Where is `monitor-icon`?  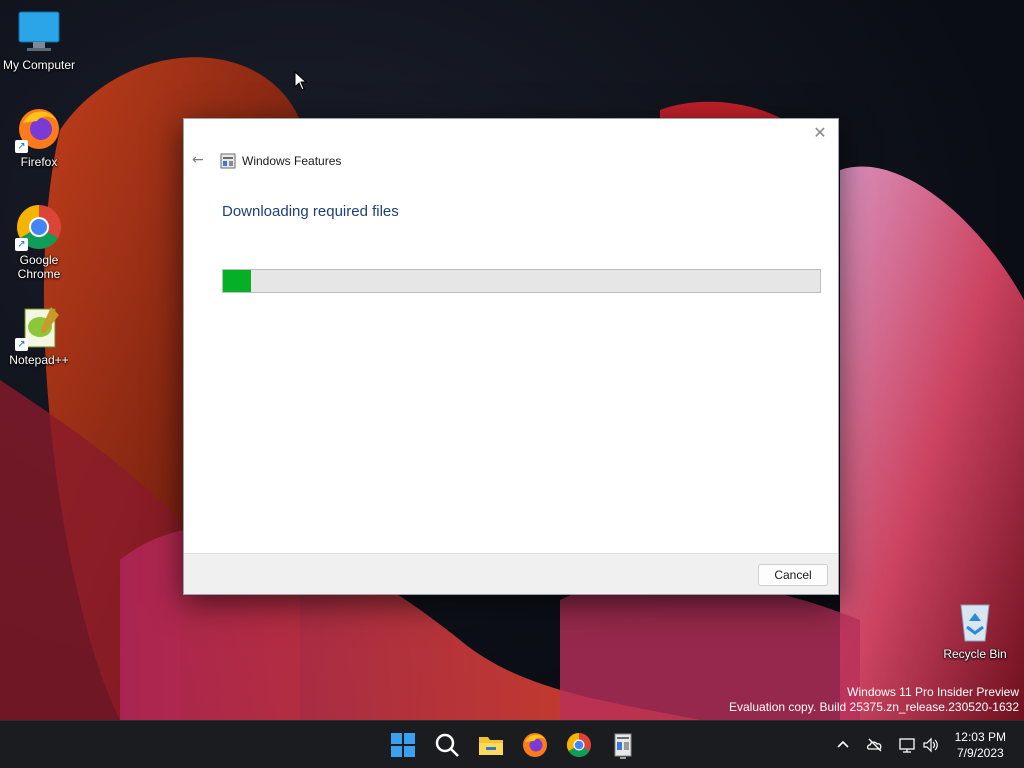
monitor-icon is located at coordinates (39, 32).